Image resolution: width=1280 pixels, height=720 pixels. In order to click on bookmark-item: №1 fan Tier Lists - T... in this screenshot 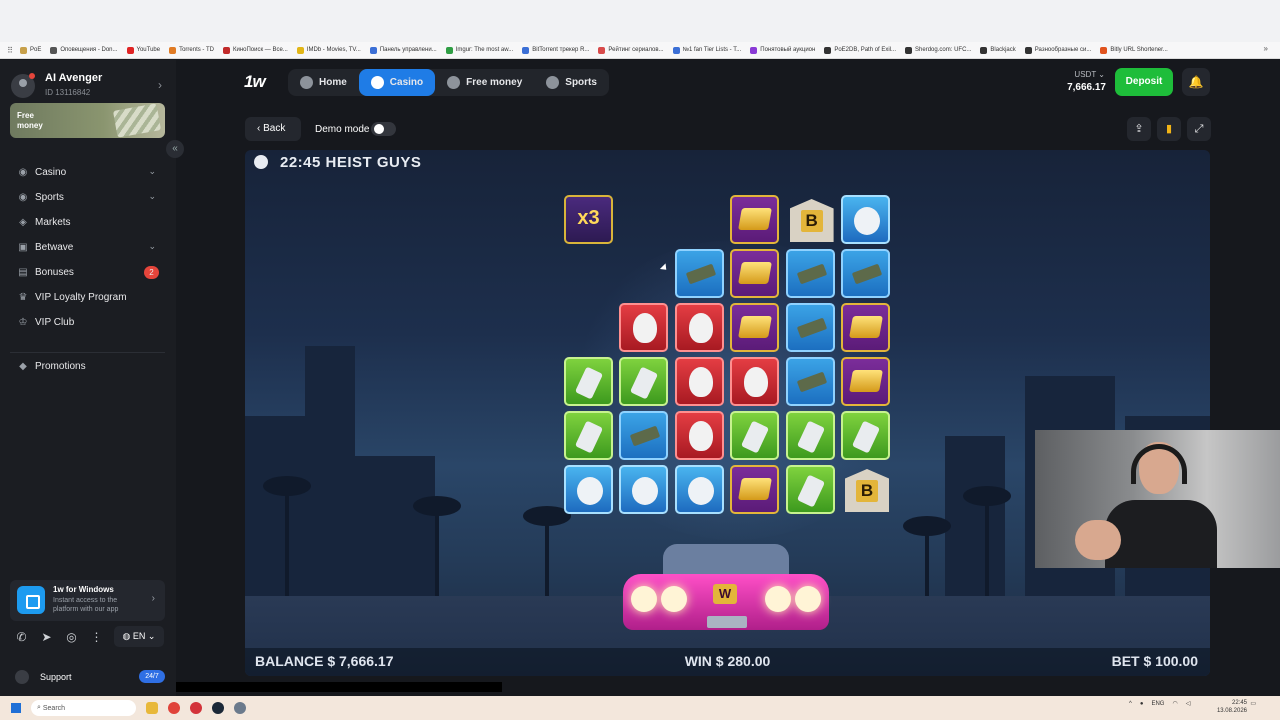, I will do `click(706, 50)`.